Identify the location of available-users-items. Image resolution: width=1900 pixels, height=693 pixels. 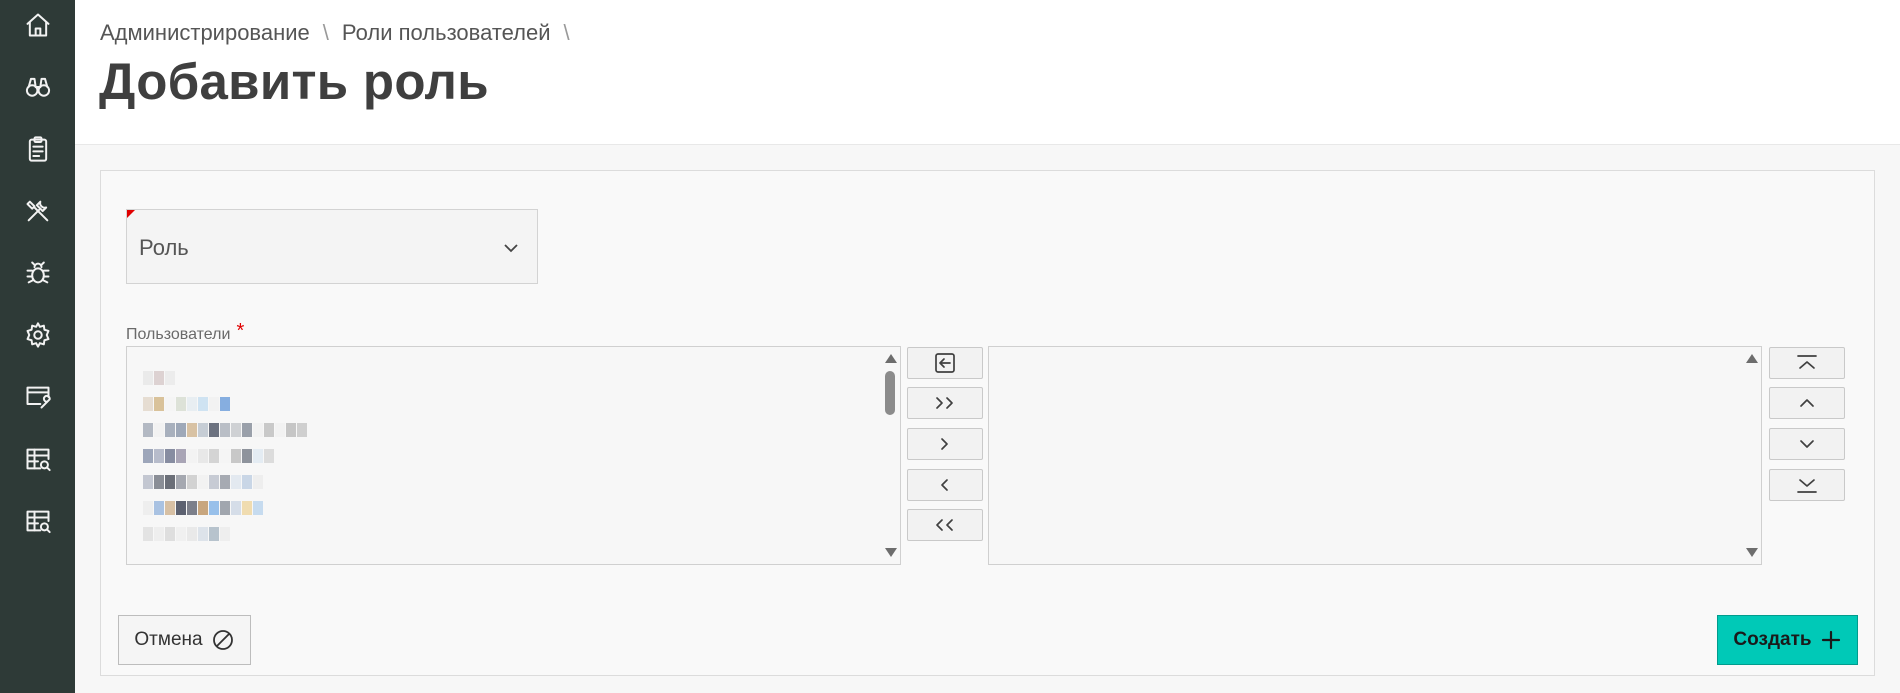
(508, 456).